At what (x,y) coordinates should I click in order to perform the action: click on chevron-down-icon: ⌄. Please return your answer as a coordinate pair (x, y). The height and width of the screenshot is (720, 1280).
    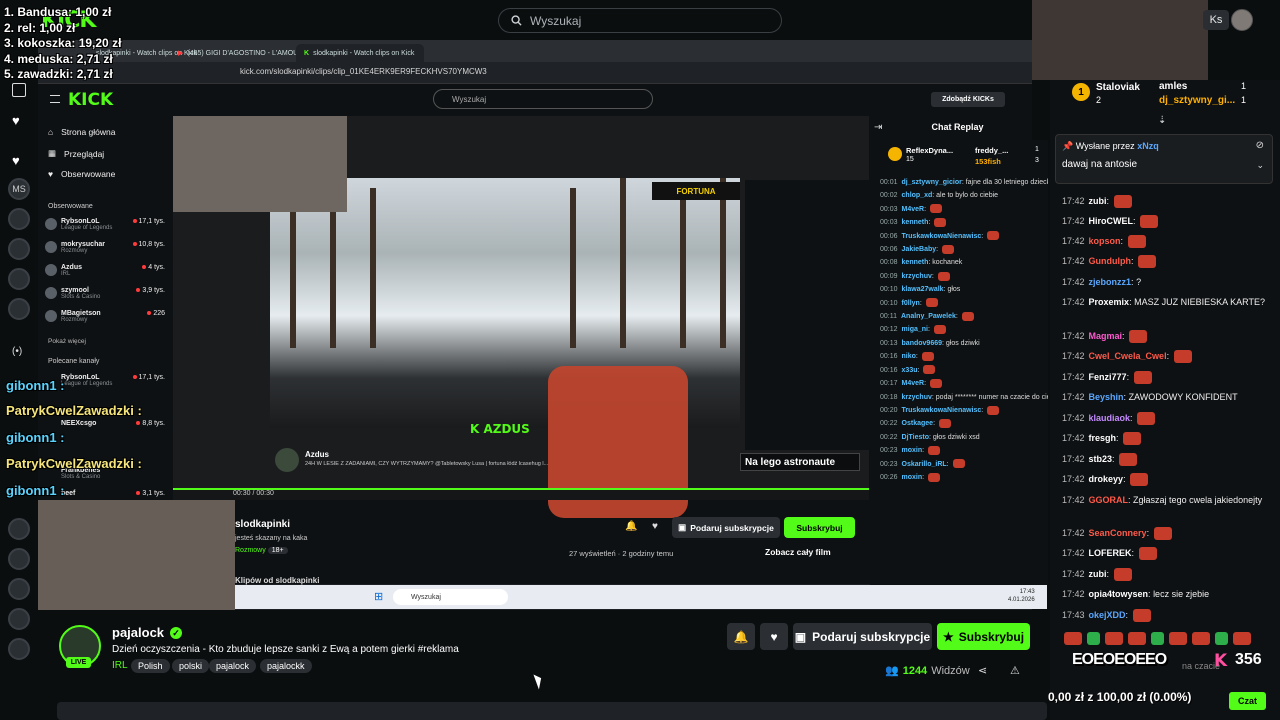
    Looking at the image, I should click on (1260, 165).